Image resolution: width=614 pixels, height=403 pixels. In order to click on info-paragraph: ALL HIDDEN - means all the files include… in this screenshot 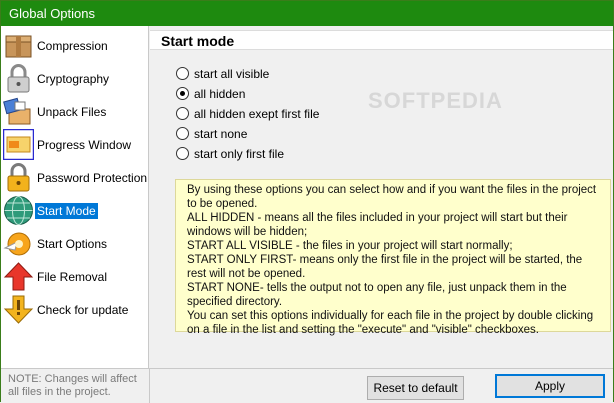, I will do `click(377, 225)`.